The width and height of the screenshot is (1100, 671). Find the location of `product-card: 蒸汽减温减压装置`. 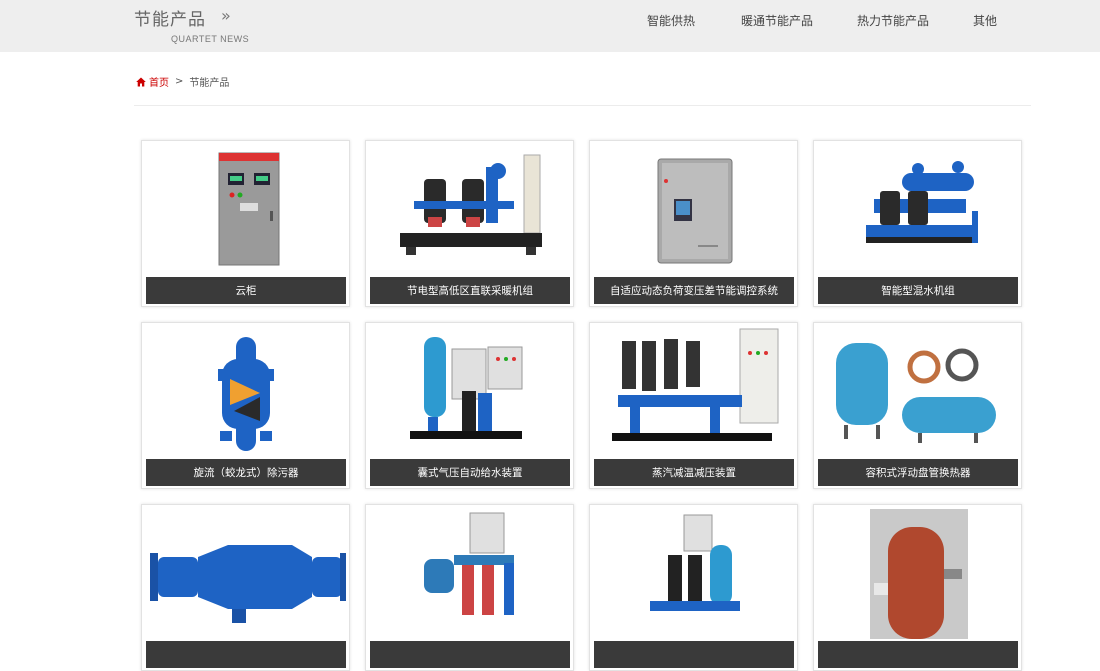

product-card: 蒸汽减温减压装置 is located at coordinates (693, 405).